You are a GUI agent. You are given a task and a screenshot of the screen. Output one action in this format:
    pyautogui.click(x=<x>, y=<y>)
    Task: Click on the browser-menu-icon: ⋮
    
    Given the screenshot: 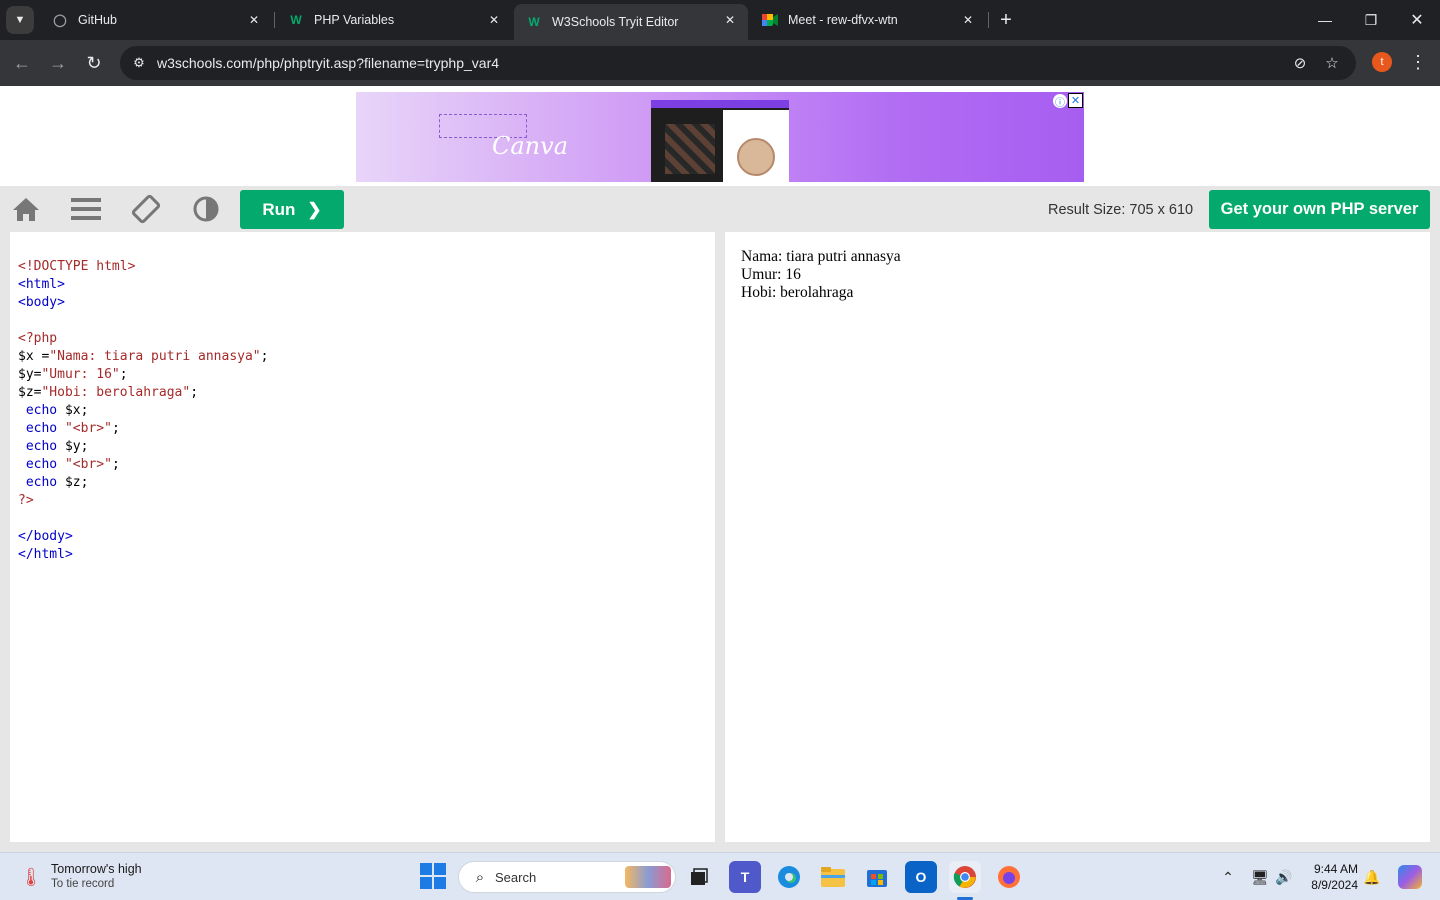 What is the action you would take?
    pyautogui.click(x=1418, y=62)
    